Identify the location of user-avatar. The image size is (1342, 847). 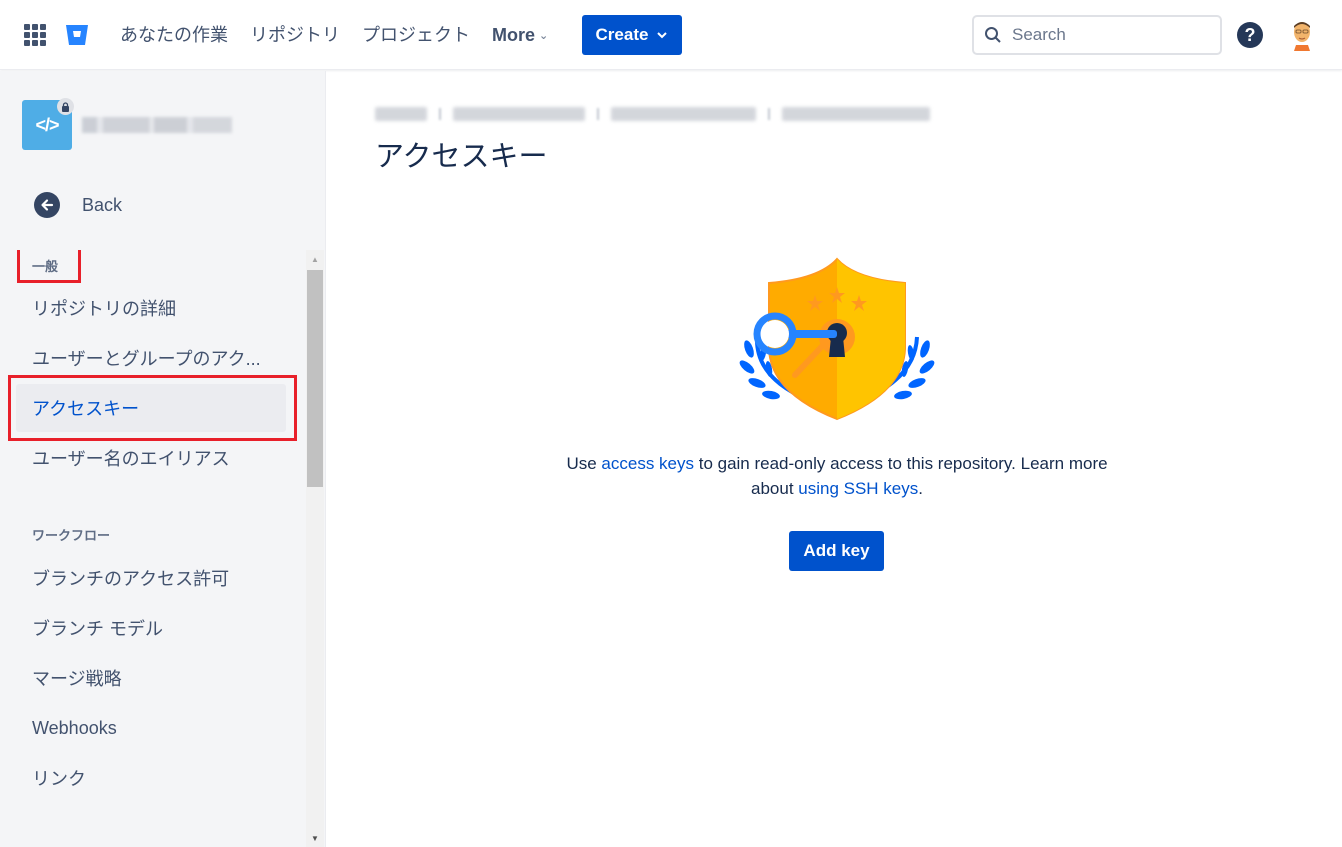
(1302, 35).